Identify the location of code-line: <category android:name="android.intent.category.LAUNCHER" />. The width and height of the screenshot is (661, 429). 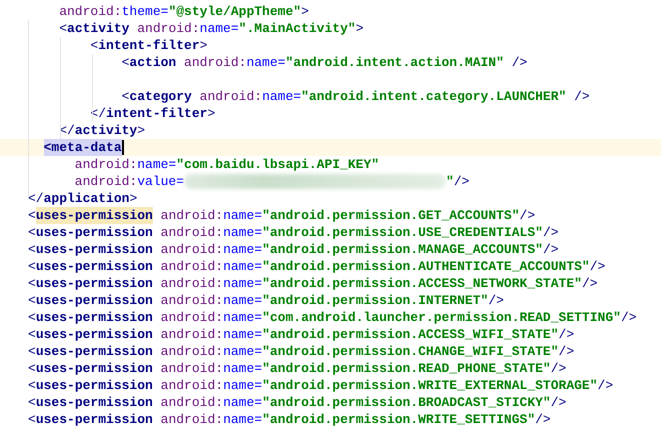
(355, 96).